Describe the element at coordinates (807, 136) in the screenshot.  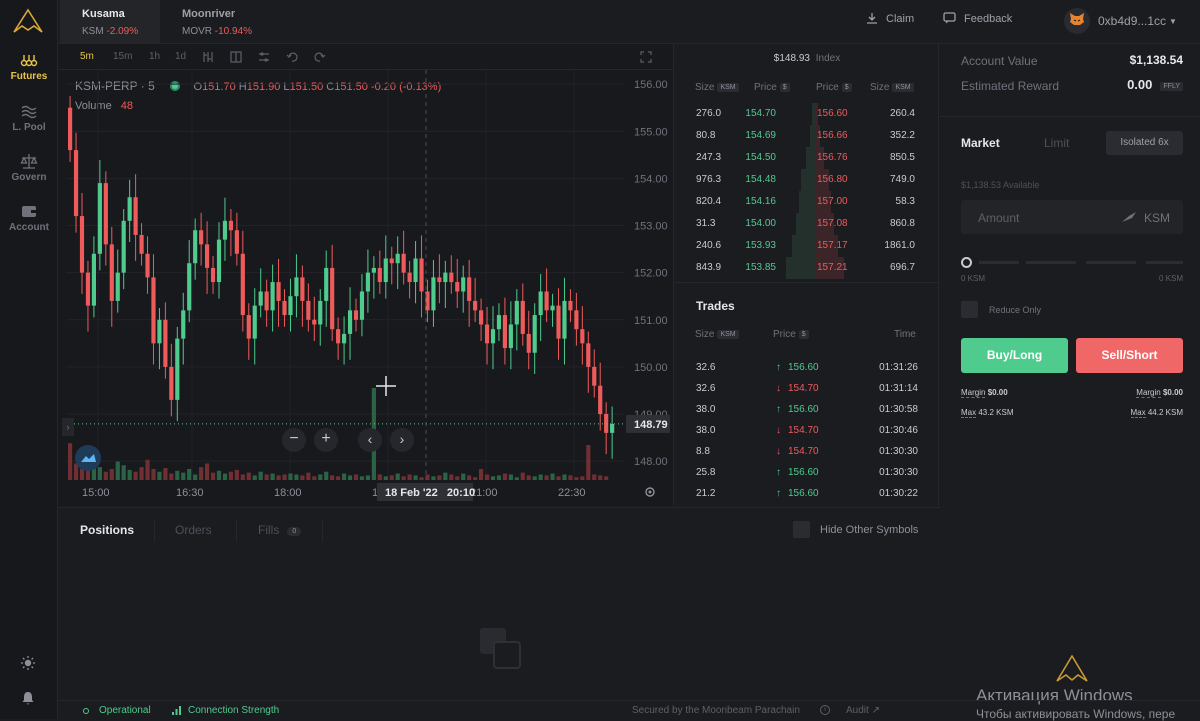
I see `orderbook-row: 80.8 154.69 156.66 352.2` at that location.